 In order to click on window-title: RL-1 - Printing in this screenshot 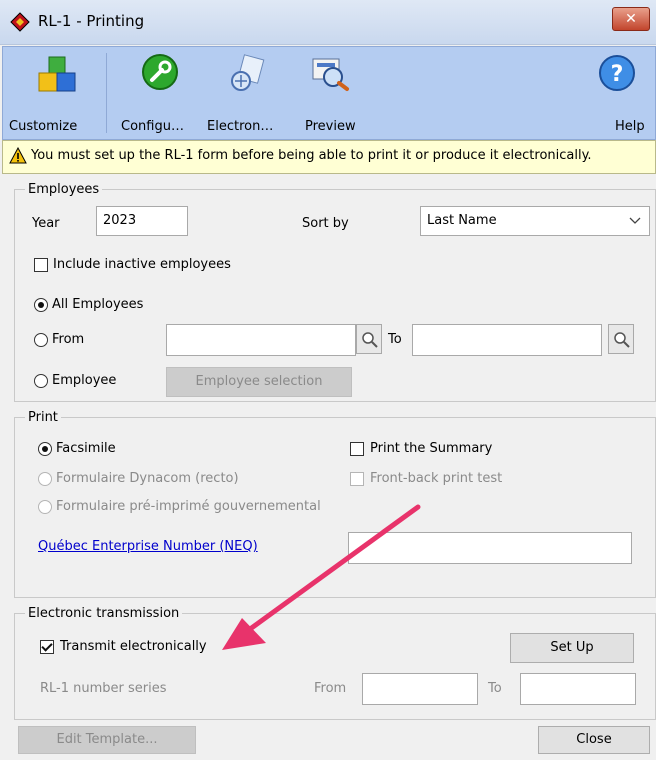, I will do `click(91, 21)`.